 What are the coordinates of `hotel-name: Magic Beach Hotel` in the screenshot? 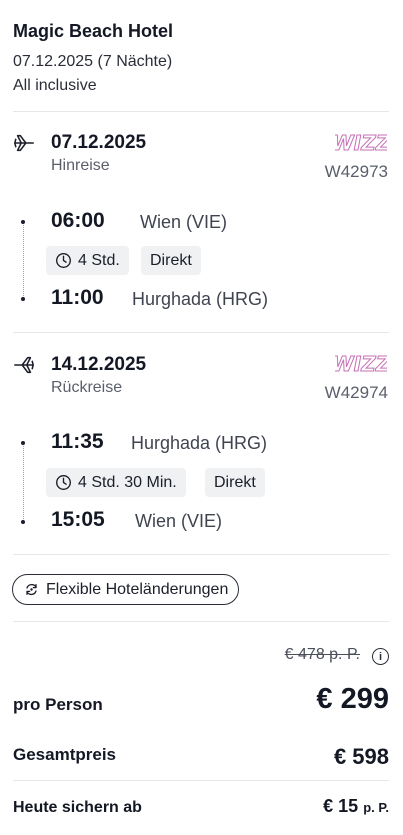 It's located at (93, 31).